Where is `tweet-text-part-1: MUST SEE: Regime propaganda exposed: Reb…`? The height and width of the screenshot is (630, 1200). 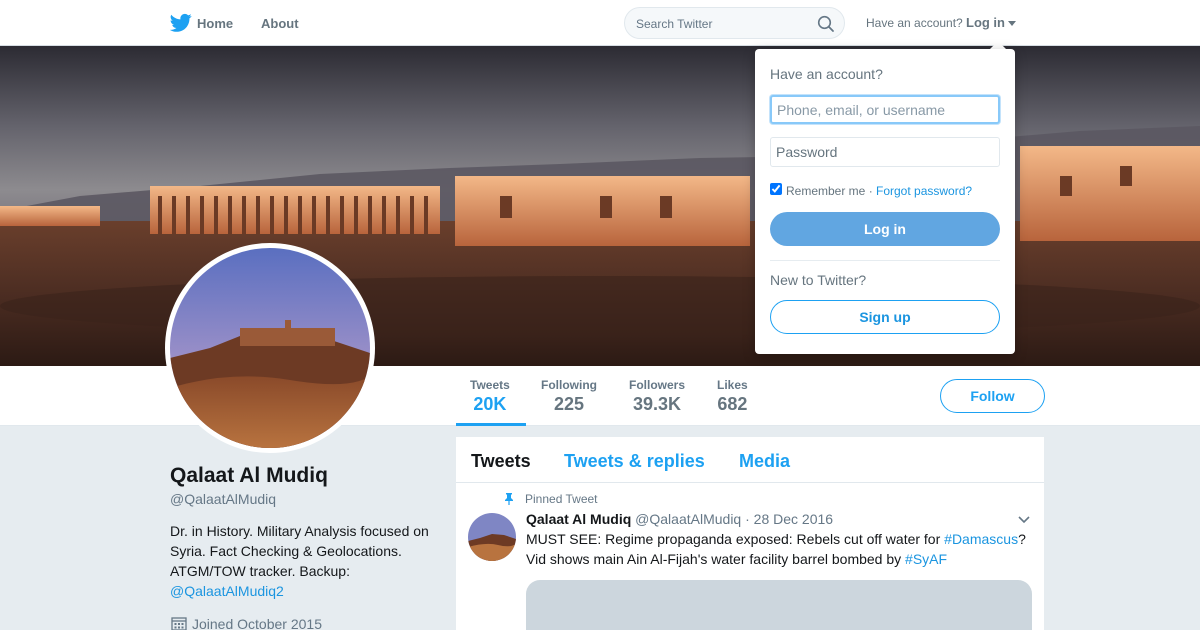
tweet-text-part-1: MUST SEE: Regime propaganda exposed: Reb… is located at coordinates (733, 539).